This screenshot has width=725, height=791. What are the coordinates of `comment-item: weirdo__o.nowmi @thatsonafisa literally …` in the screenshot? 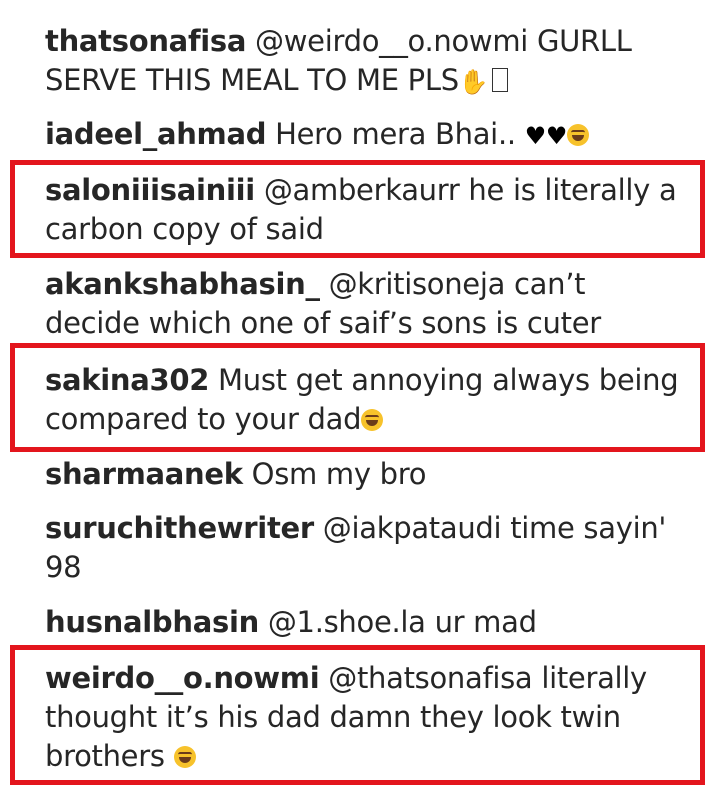 It's located at (362, 717).